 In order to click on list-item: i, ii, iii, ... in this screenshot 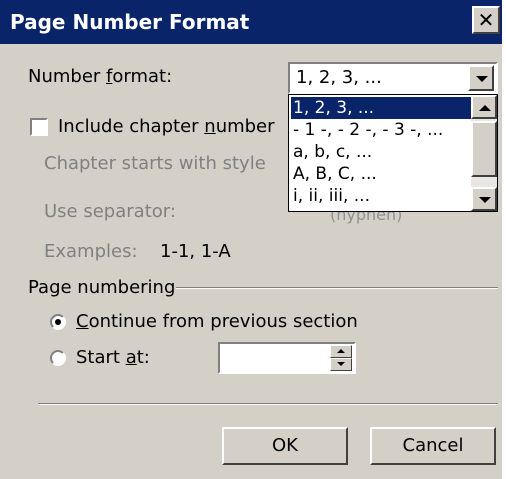, I will do `click(381, 196)`.